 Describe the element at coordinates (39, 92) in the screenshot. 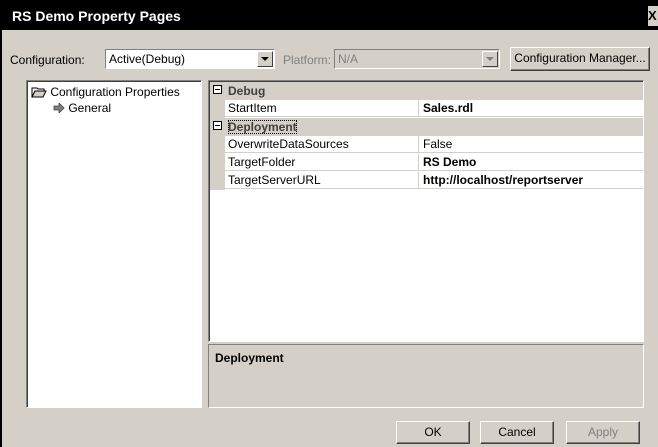

I see `folder-open-icon` at that location.